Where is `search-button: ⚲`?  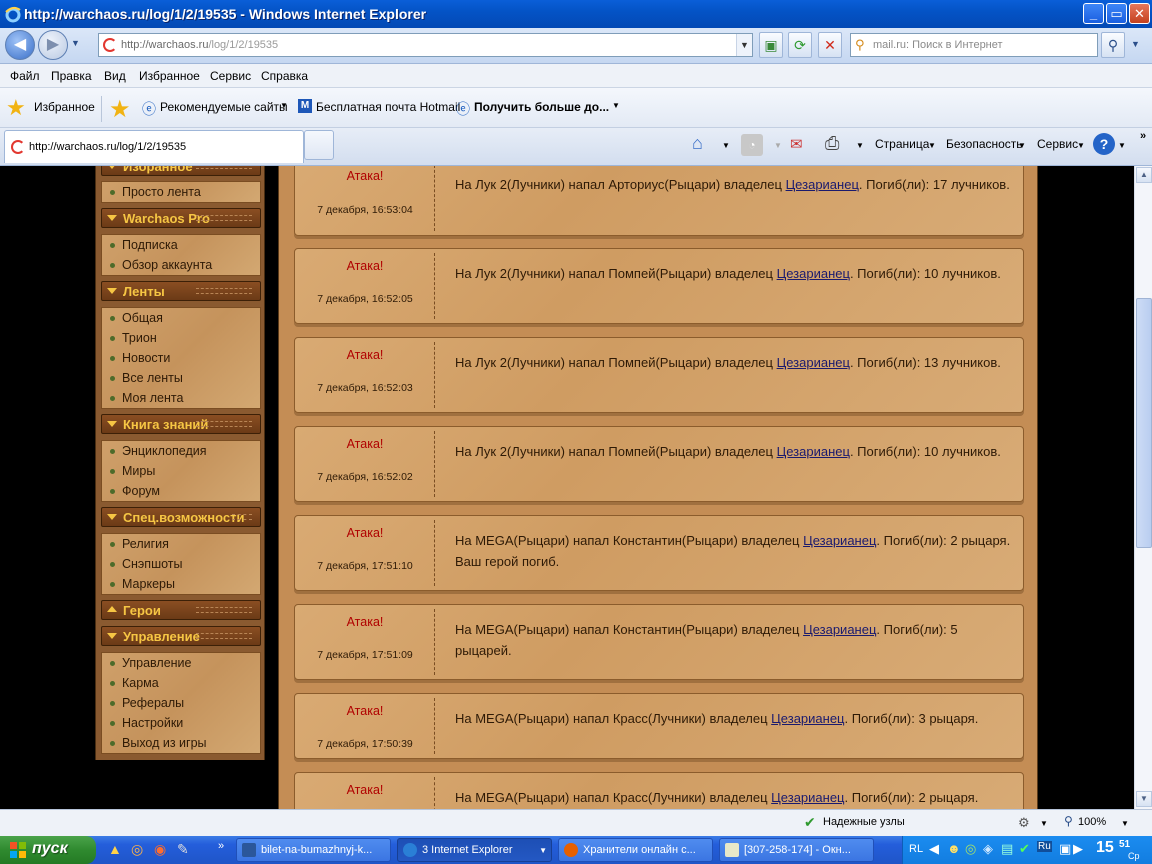
search-button: ⚲ is located at coordinates (1113, 45).